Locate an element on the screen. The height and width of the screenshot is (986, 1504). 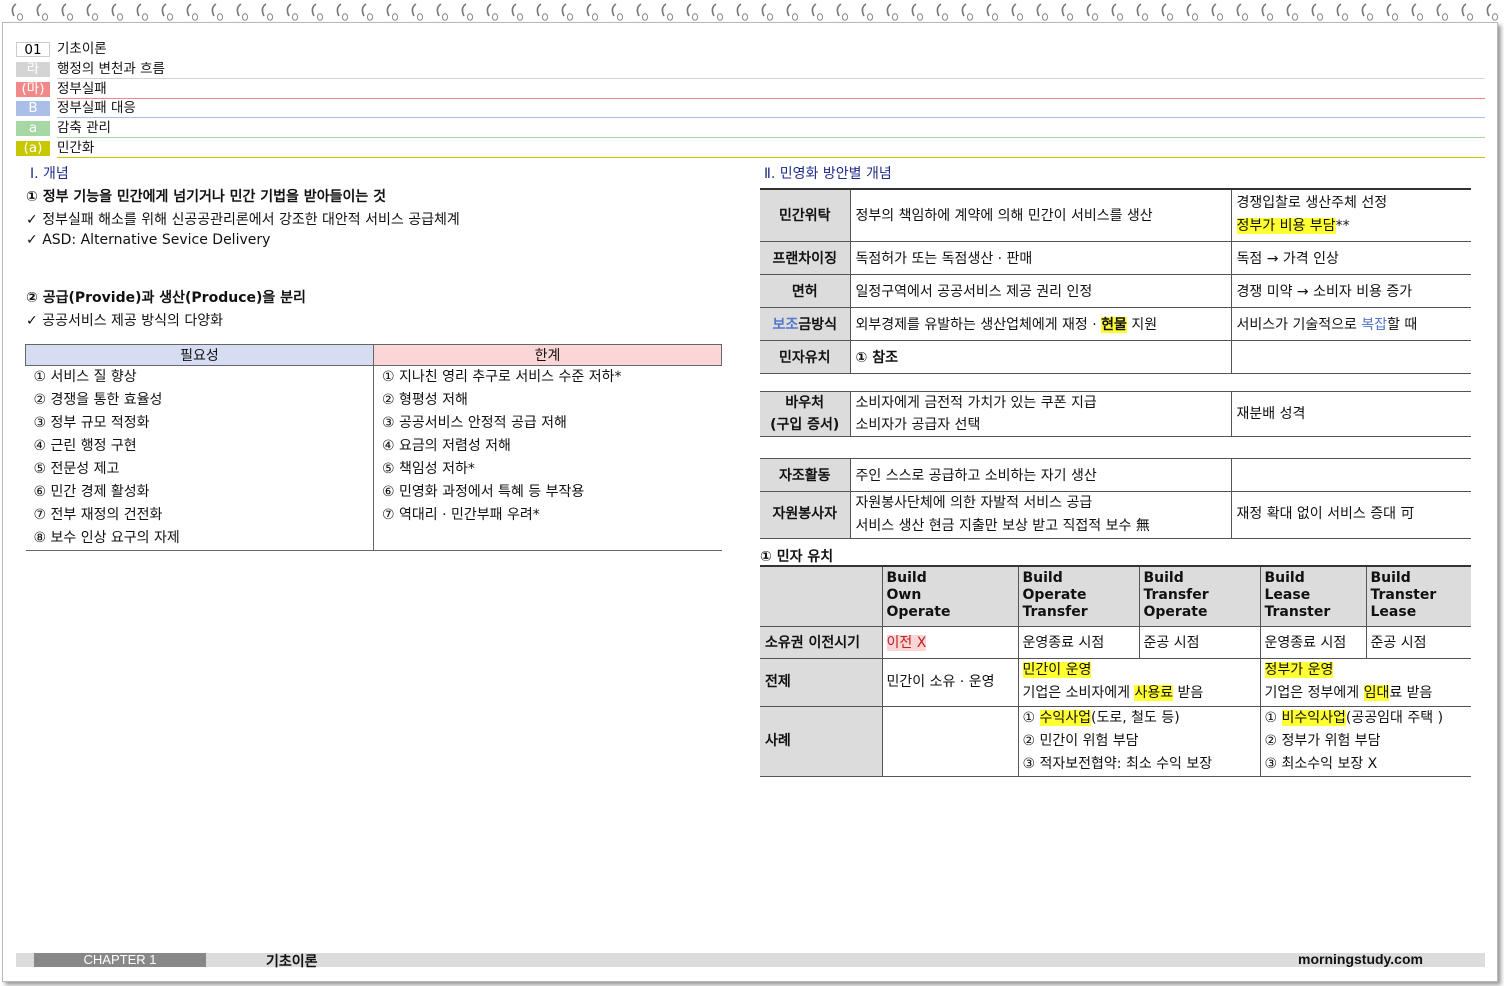
row-head-license: 면허 is located at coordinates (805, 291).